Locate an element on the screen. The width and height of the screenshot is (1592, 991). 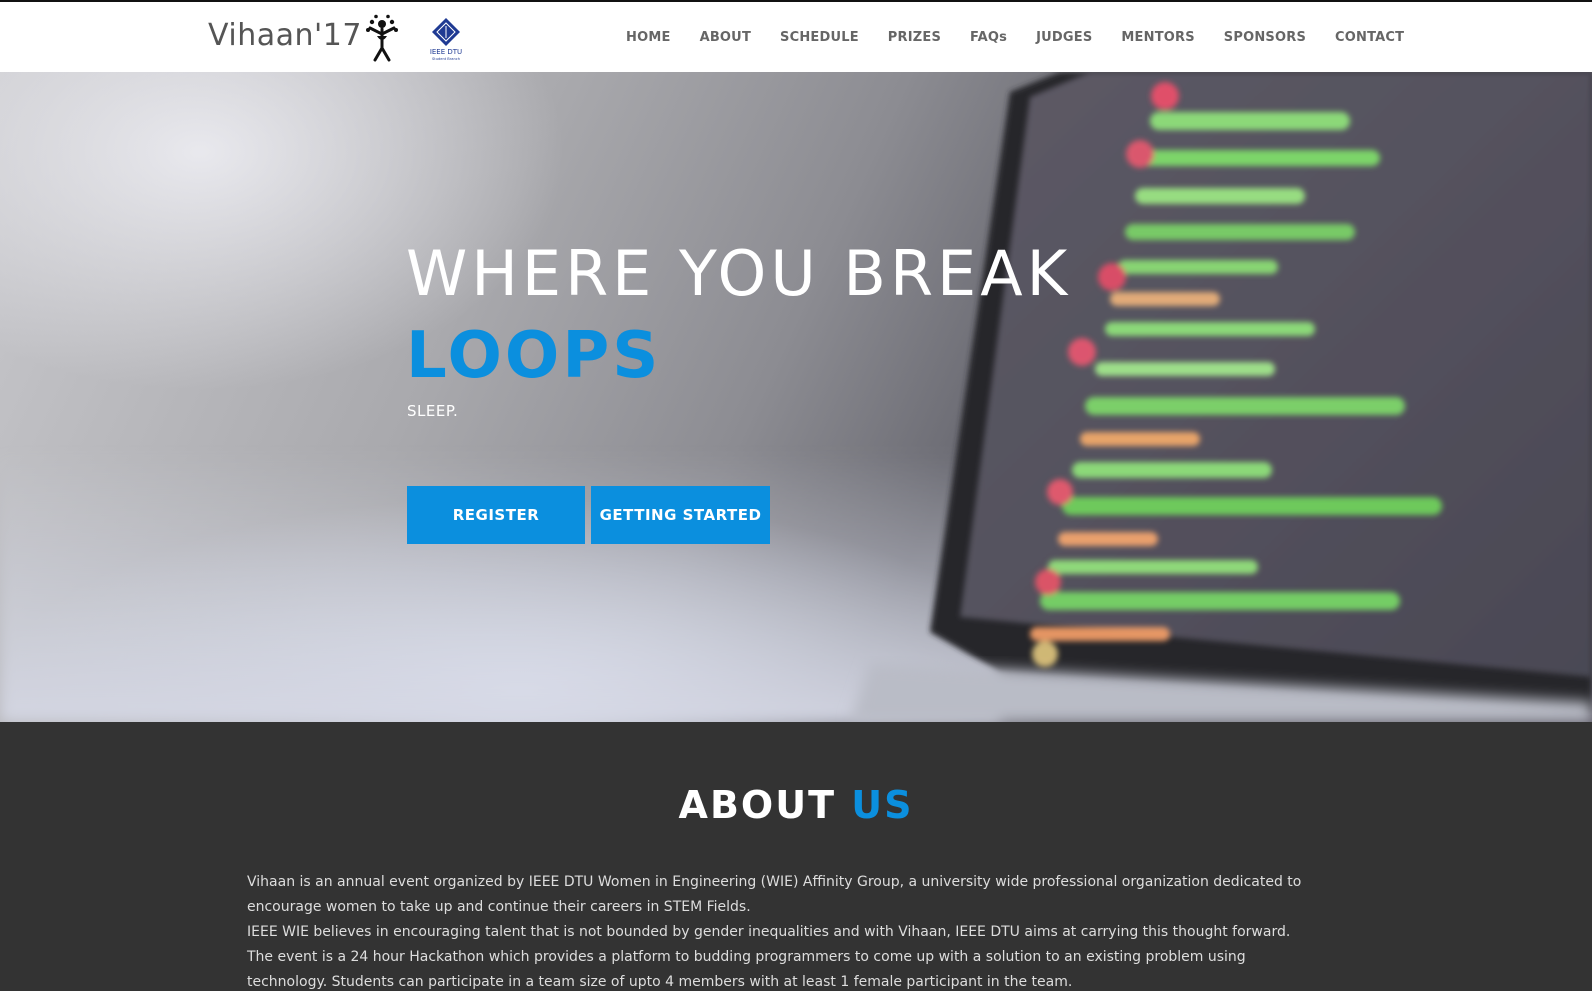
nav-faqs: FAQs is located at coordinates (988, 37).